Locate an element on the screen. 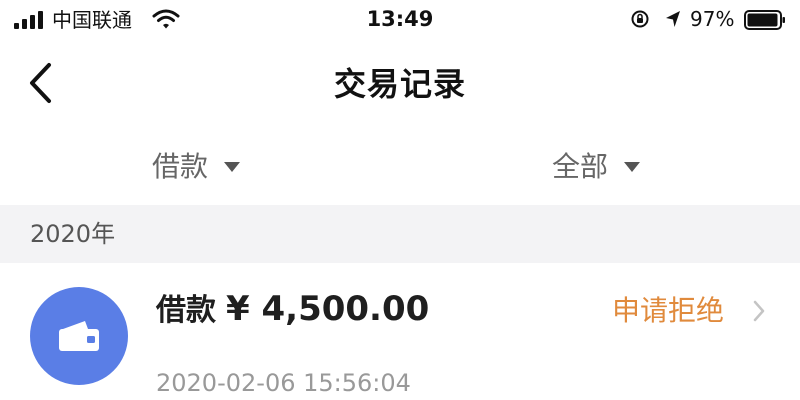  battery-percent: 97% is located at coordinates (712, 19).